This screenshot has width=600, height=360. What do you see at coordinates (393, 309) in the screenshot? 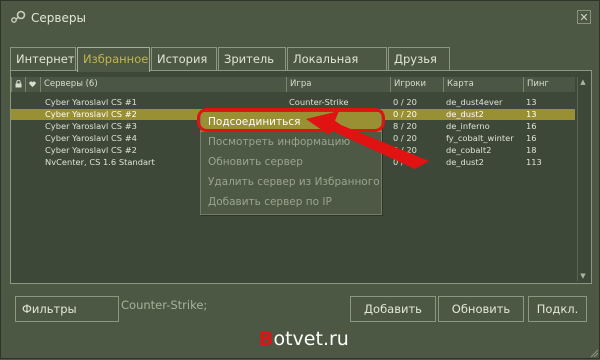
I see `add-server-button: Добавить` at bounding box center [393, 309].